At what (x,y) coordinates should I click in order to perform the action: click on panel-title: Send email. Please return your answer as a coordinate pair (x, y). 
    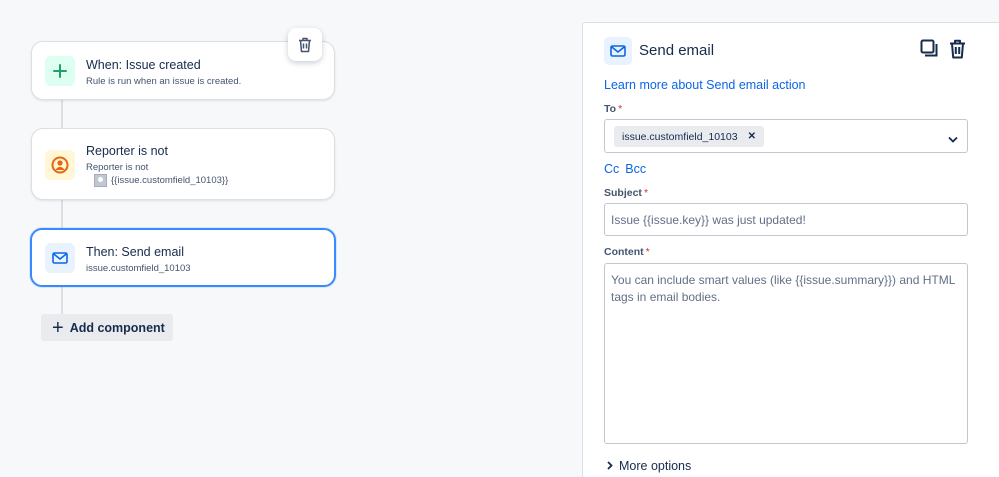
    Looking at the image, I should click on (677, 50).